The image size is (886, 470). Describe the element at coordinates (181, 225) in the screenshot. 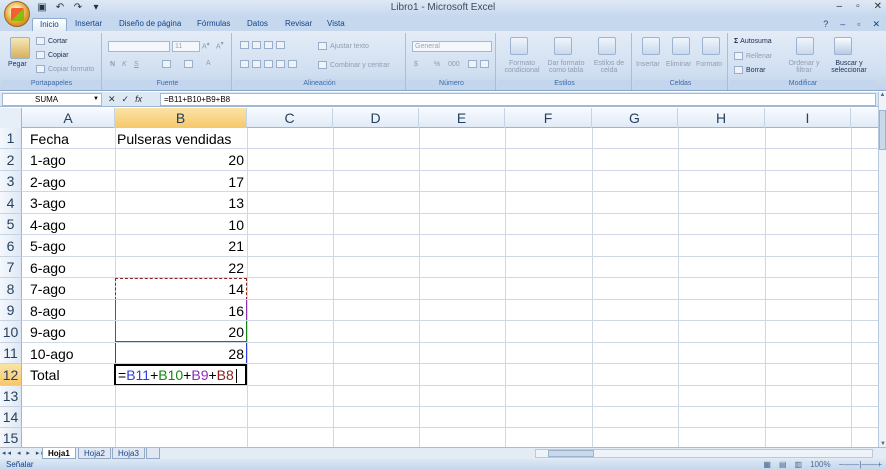

I see `cell-b5: 10` at that location.